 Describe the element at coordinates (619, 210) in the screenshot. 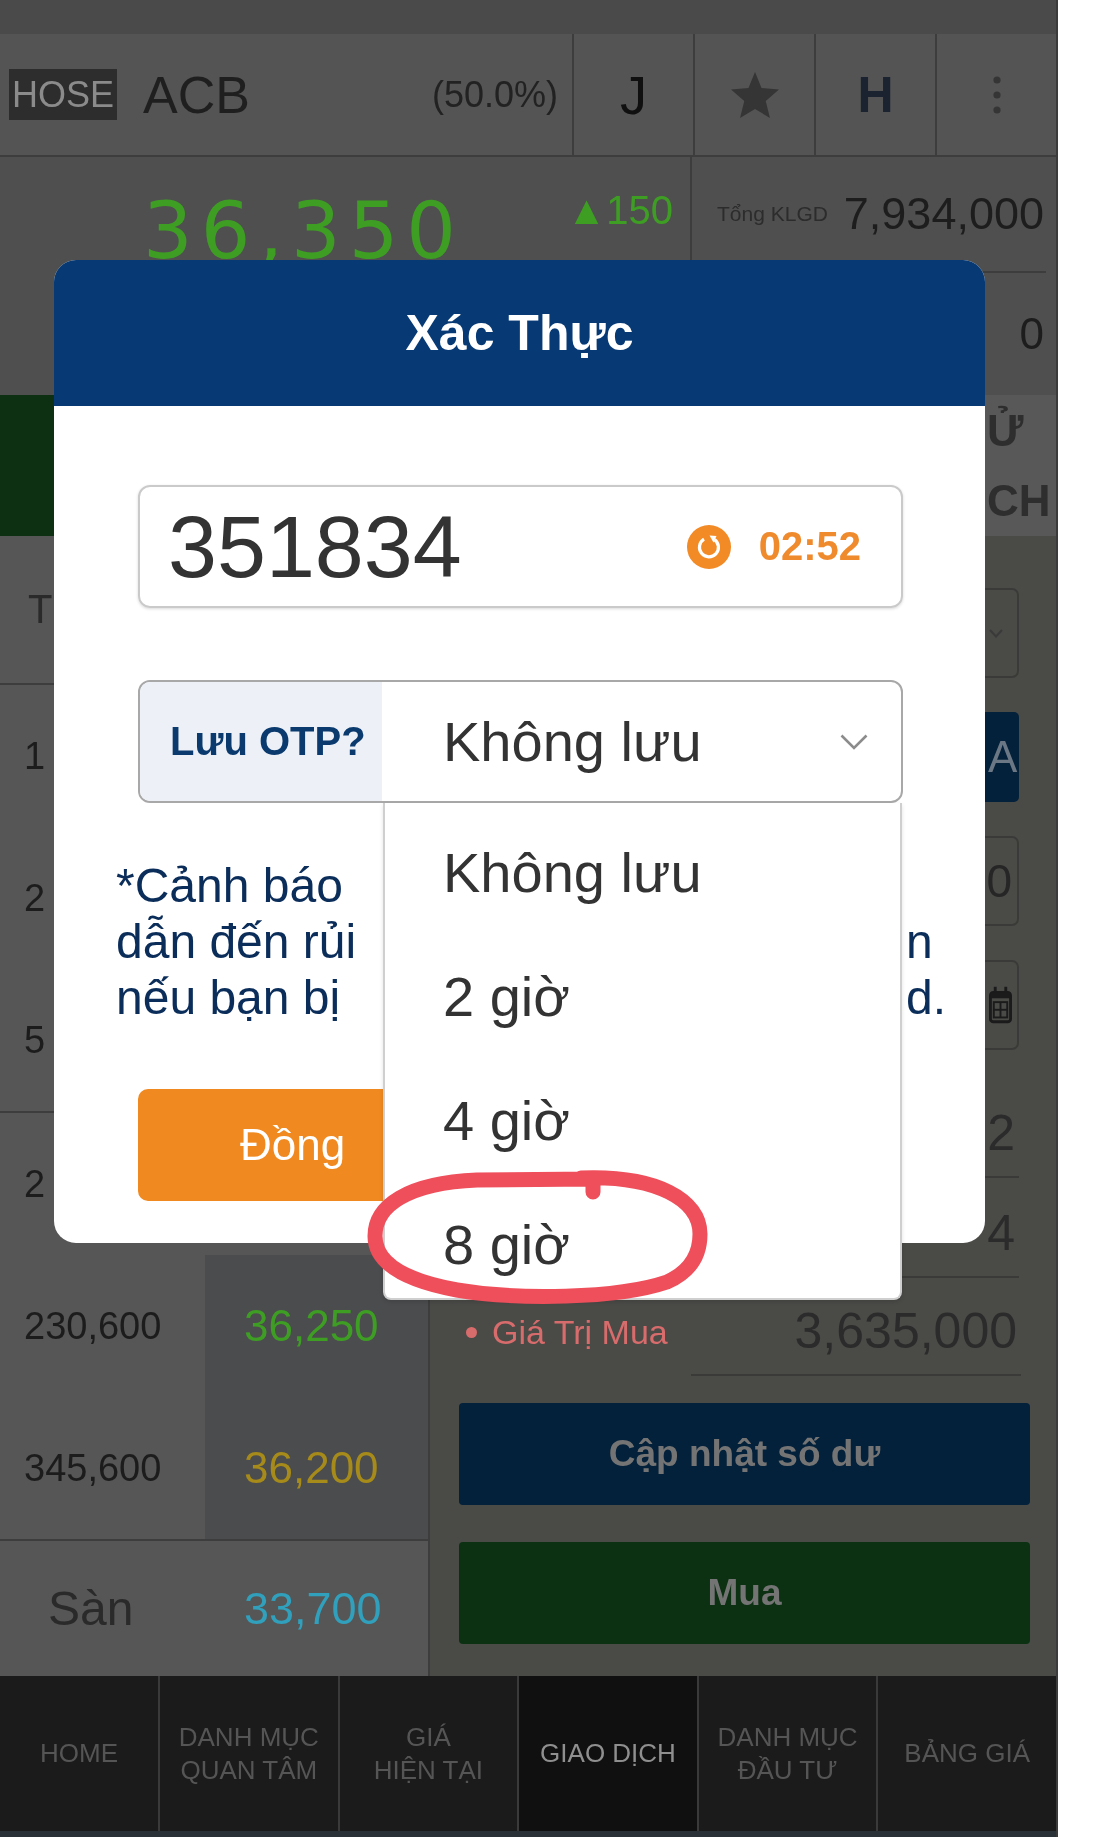

I see `price-change: ▲150` at that location.